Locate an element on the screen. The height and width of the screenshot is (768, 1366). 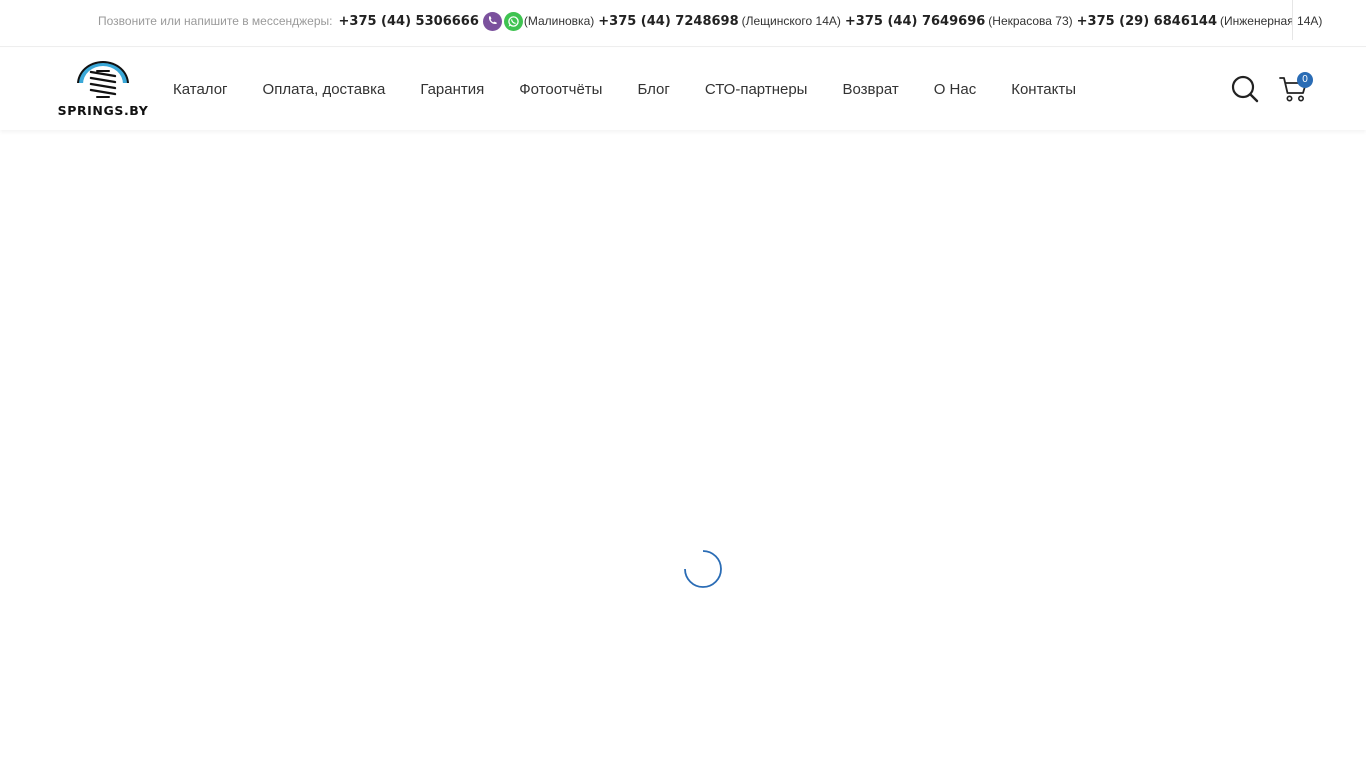
search-icon is located at coordinates (1245, 89).